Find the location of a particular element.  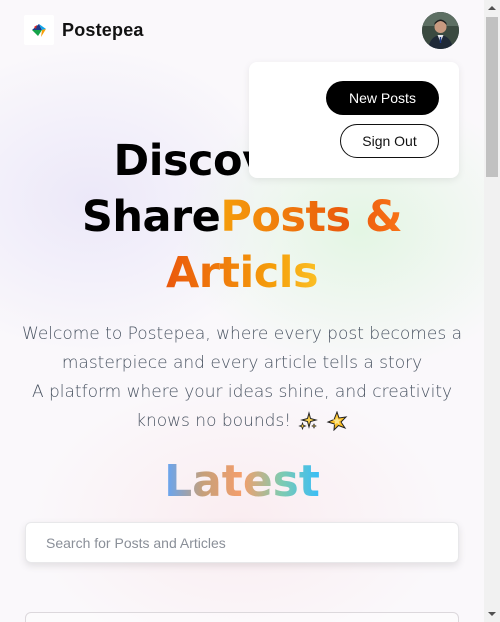

brand-name: Postepea is located at coordinates (103, 30).